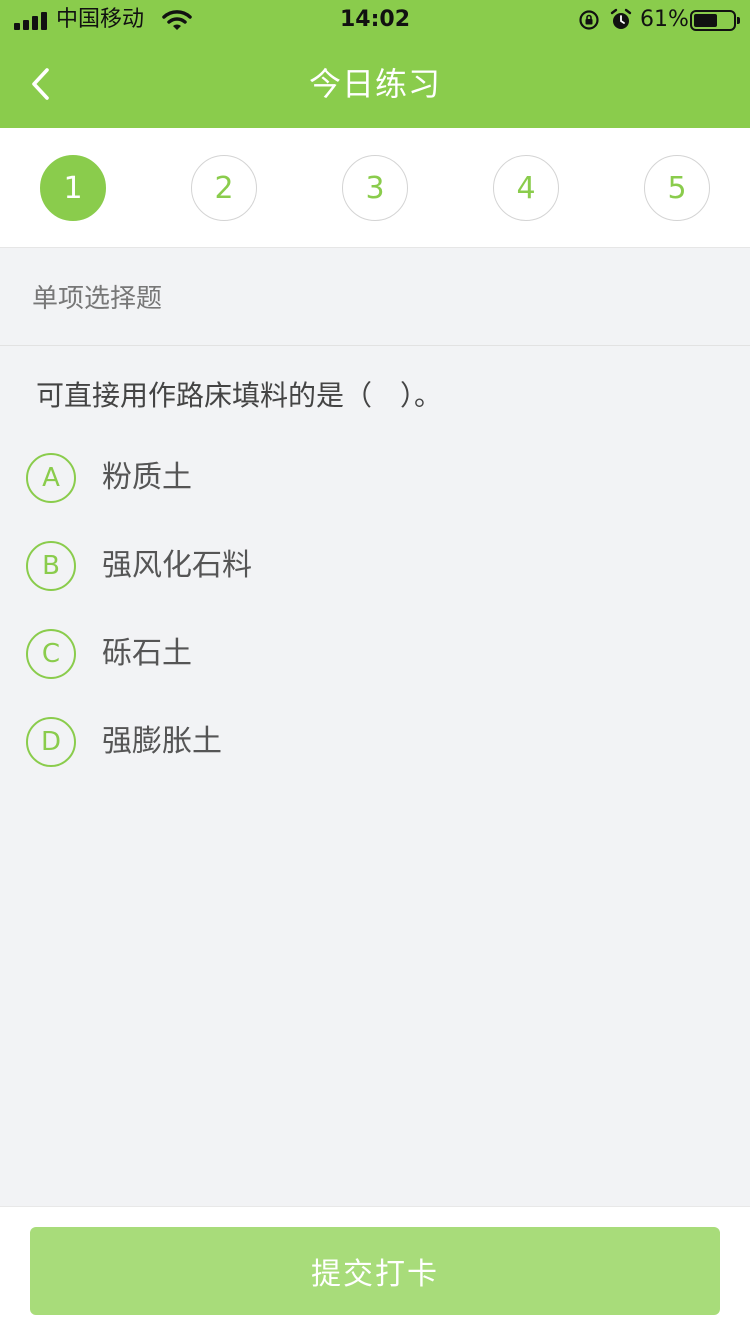 Image resolution: width=750 pixels, height=1334 pixels. What do you see at coordinates (147, 477) in the screenshot?
I see `option-text: 粉质土` at bounding box center [147, 477].